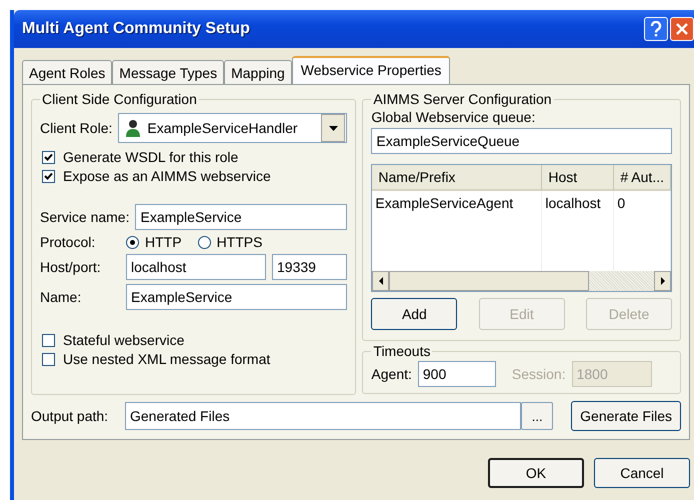 Image resolution: width=694 pixels, height=500 pixels. I want to click on field-label: Host/port:, so click(71, 267).